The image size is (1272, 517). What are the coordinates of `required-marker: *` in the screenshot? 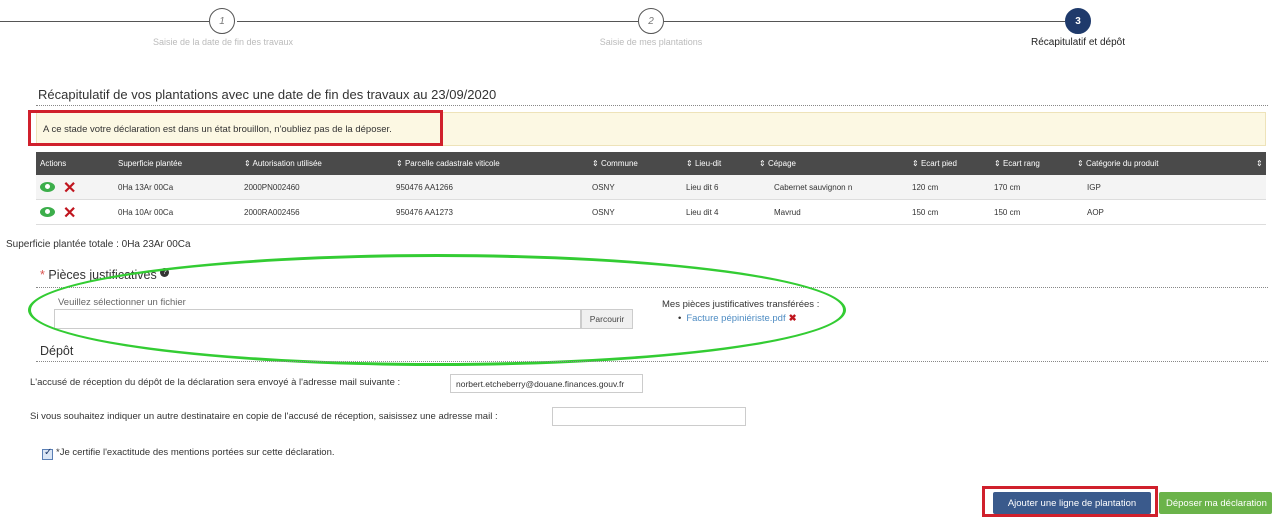 It's located at (42, 275).